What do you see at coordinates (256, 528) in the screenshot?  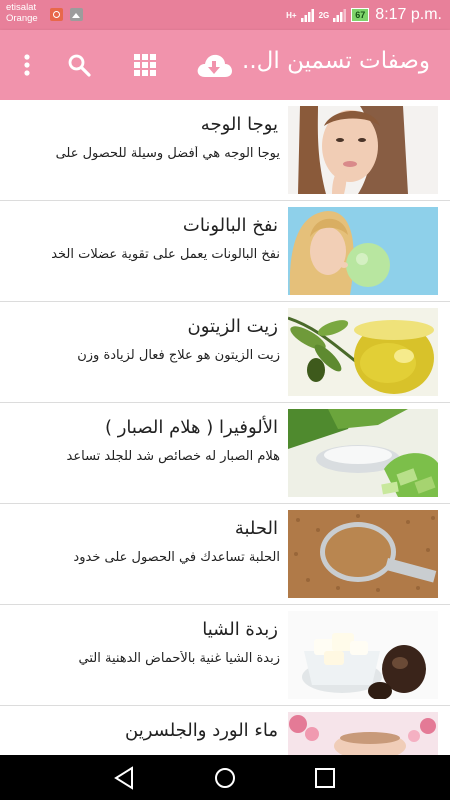 I see `recipe-title: الحلبة` at bounding box center [256, 528].